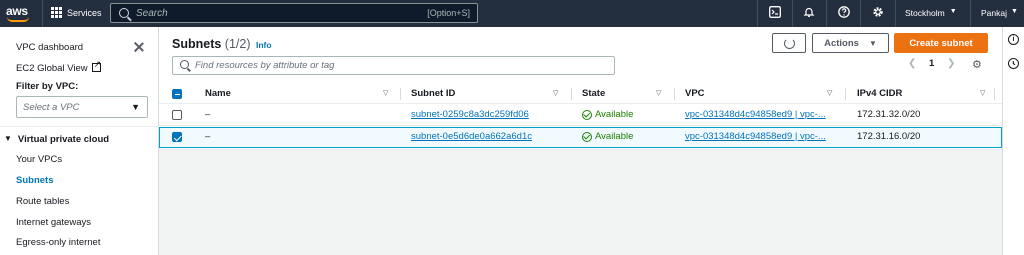  I want to click on chevron-left-icon: ❮, so click(912, 63).